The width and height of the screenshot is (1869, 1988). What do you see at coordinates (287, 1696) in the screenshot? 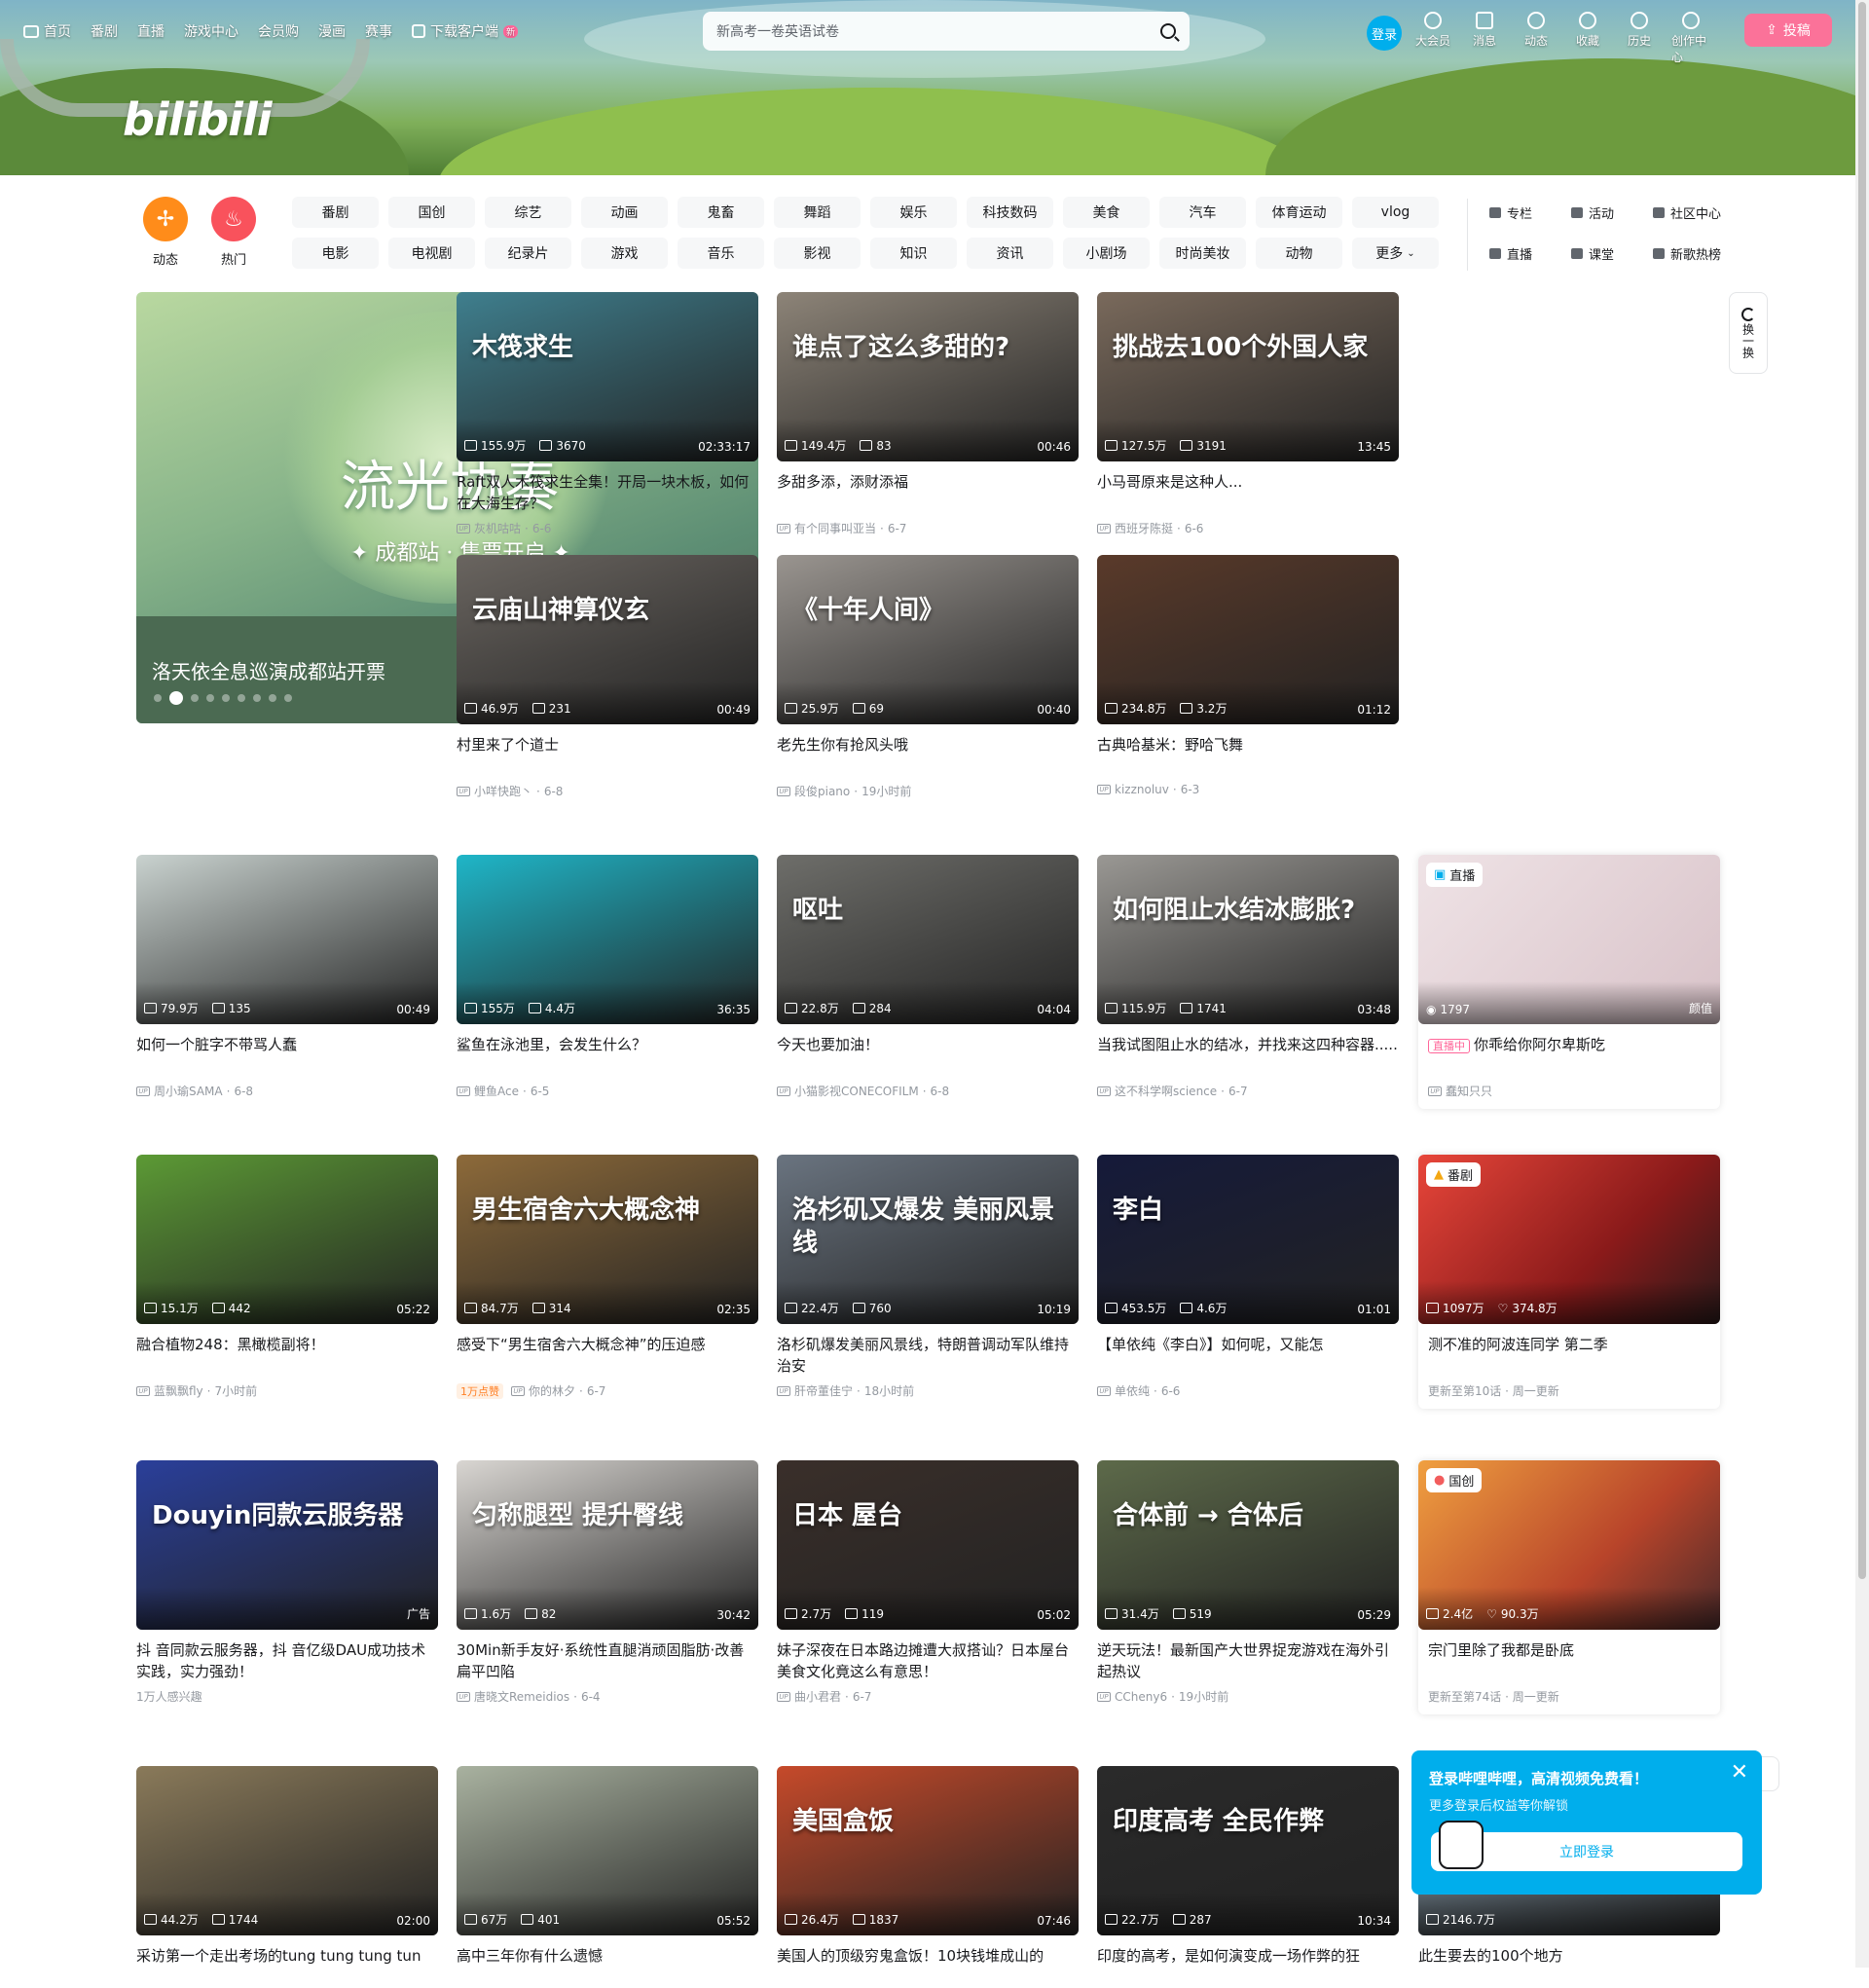
I see `uploader: 1万人感兴趣` at bounding box center [287, 1696].